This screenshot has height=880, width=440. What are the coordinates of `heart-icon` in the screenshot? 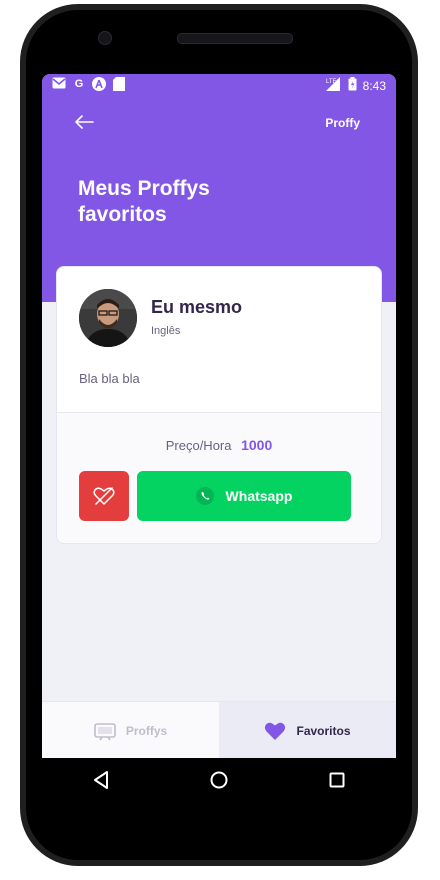 It's located at (275, 731).